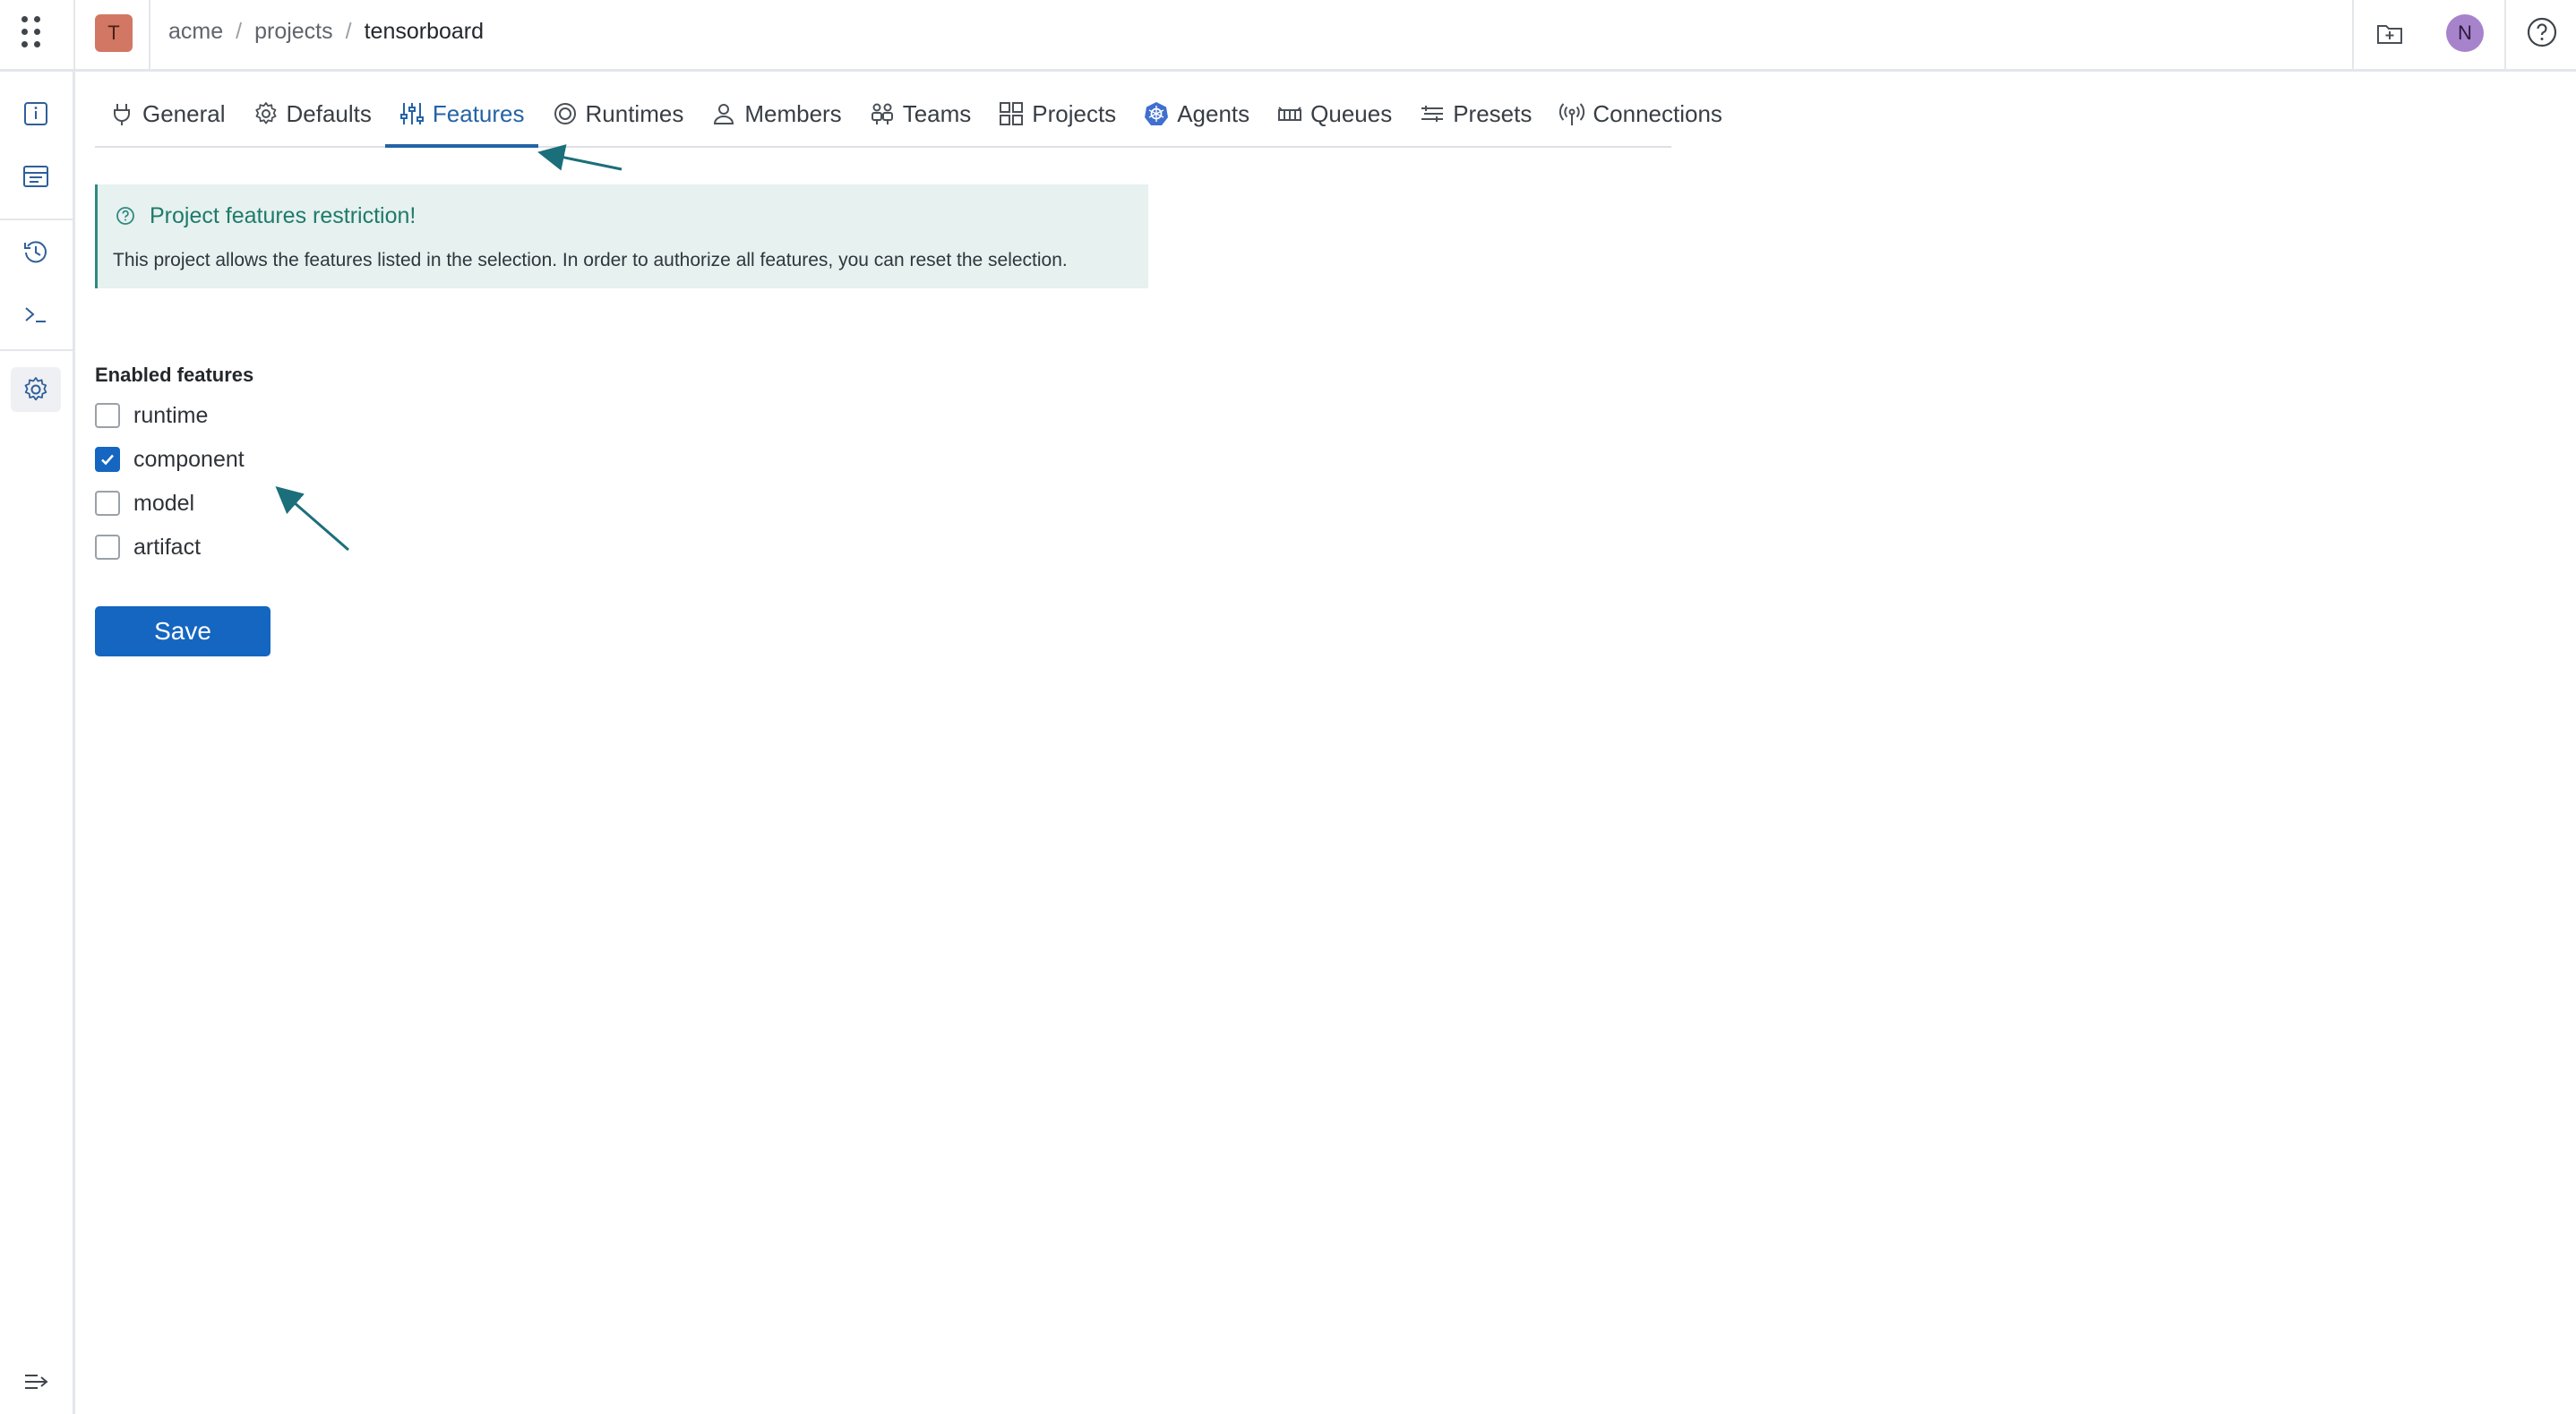  What do you see at coordinates (882, 113) in the screenshot?
I see `teams-icon` at bounding box center [882, 113].